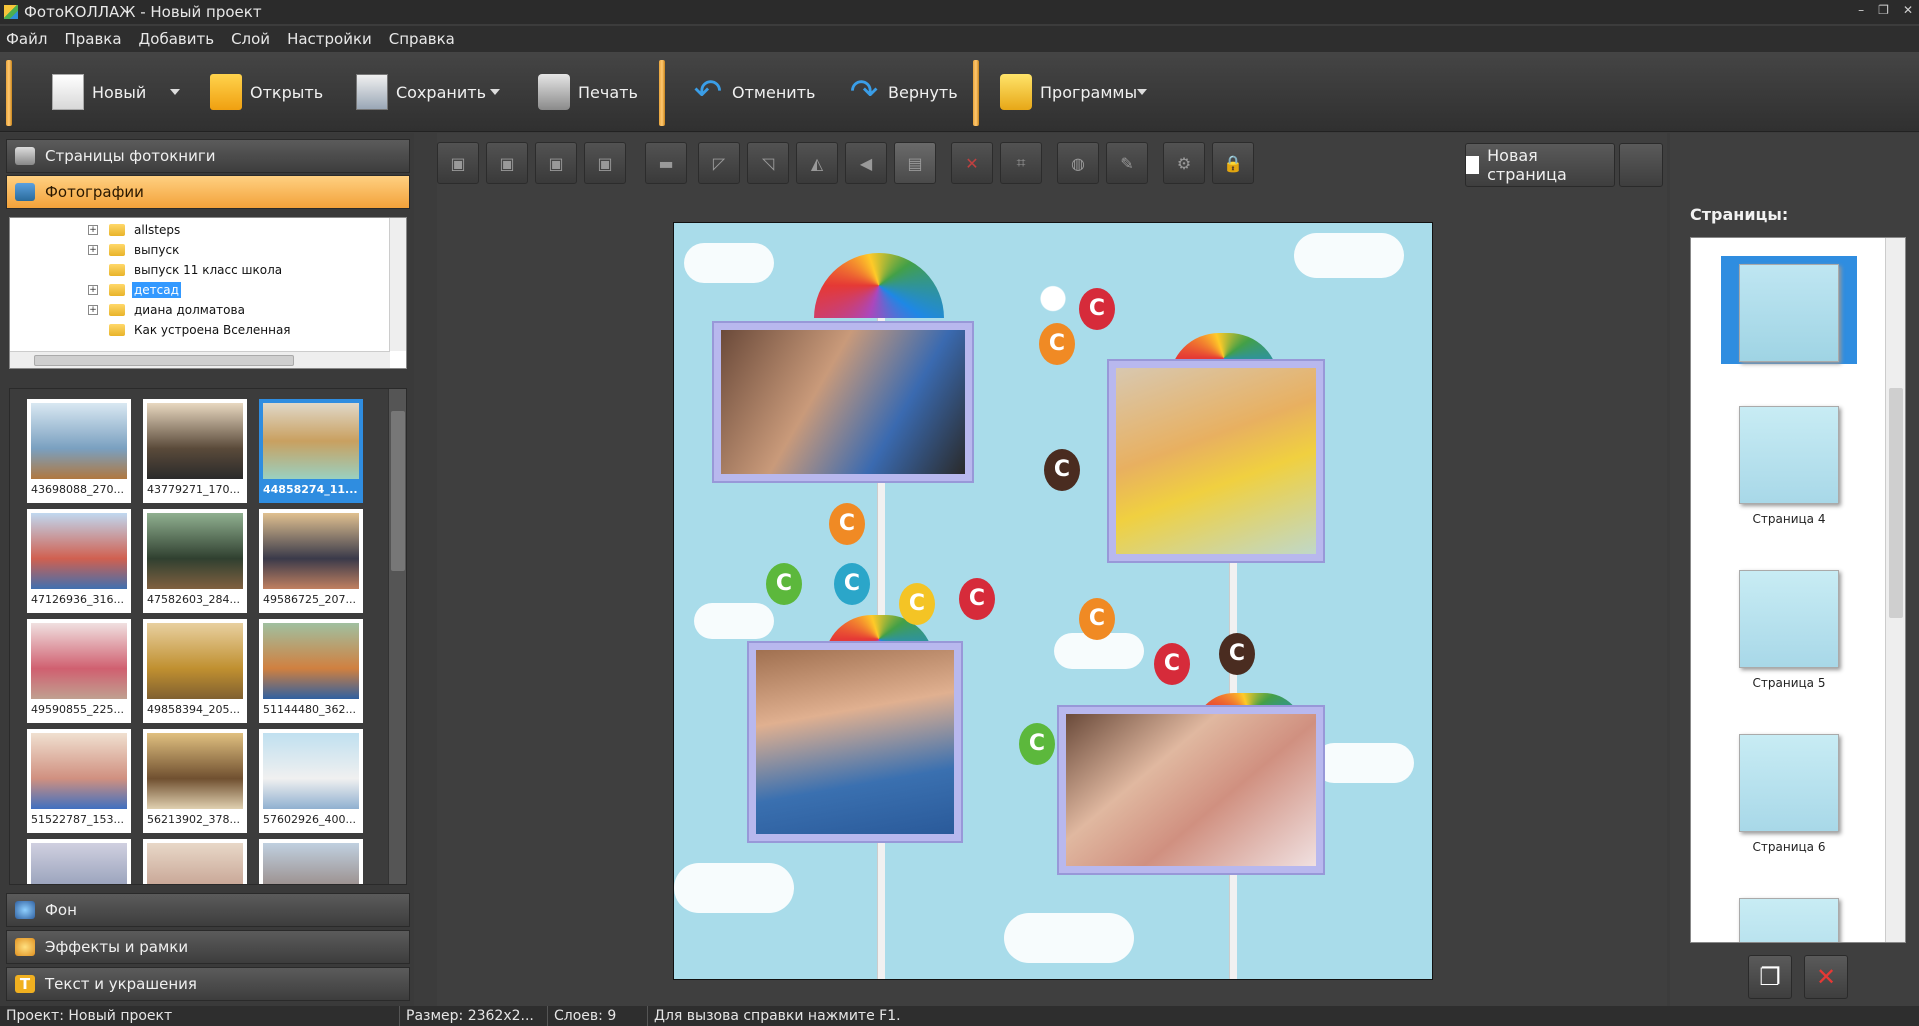 This screenshot has height=1026, width=1919. Describe the element at coordinates (1078, 163) in the screenshot. I see `effects-icon: ◍` at that location.